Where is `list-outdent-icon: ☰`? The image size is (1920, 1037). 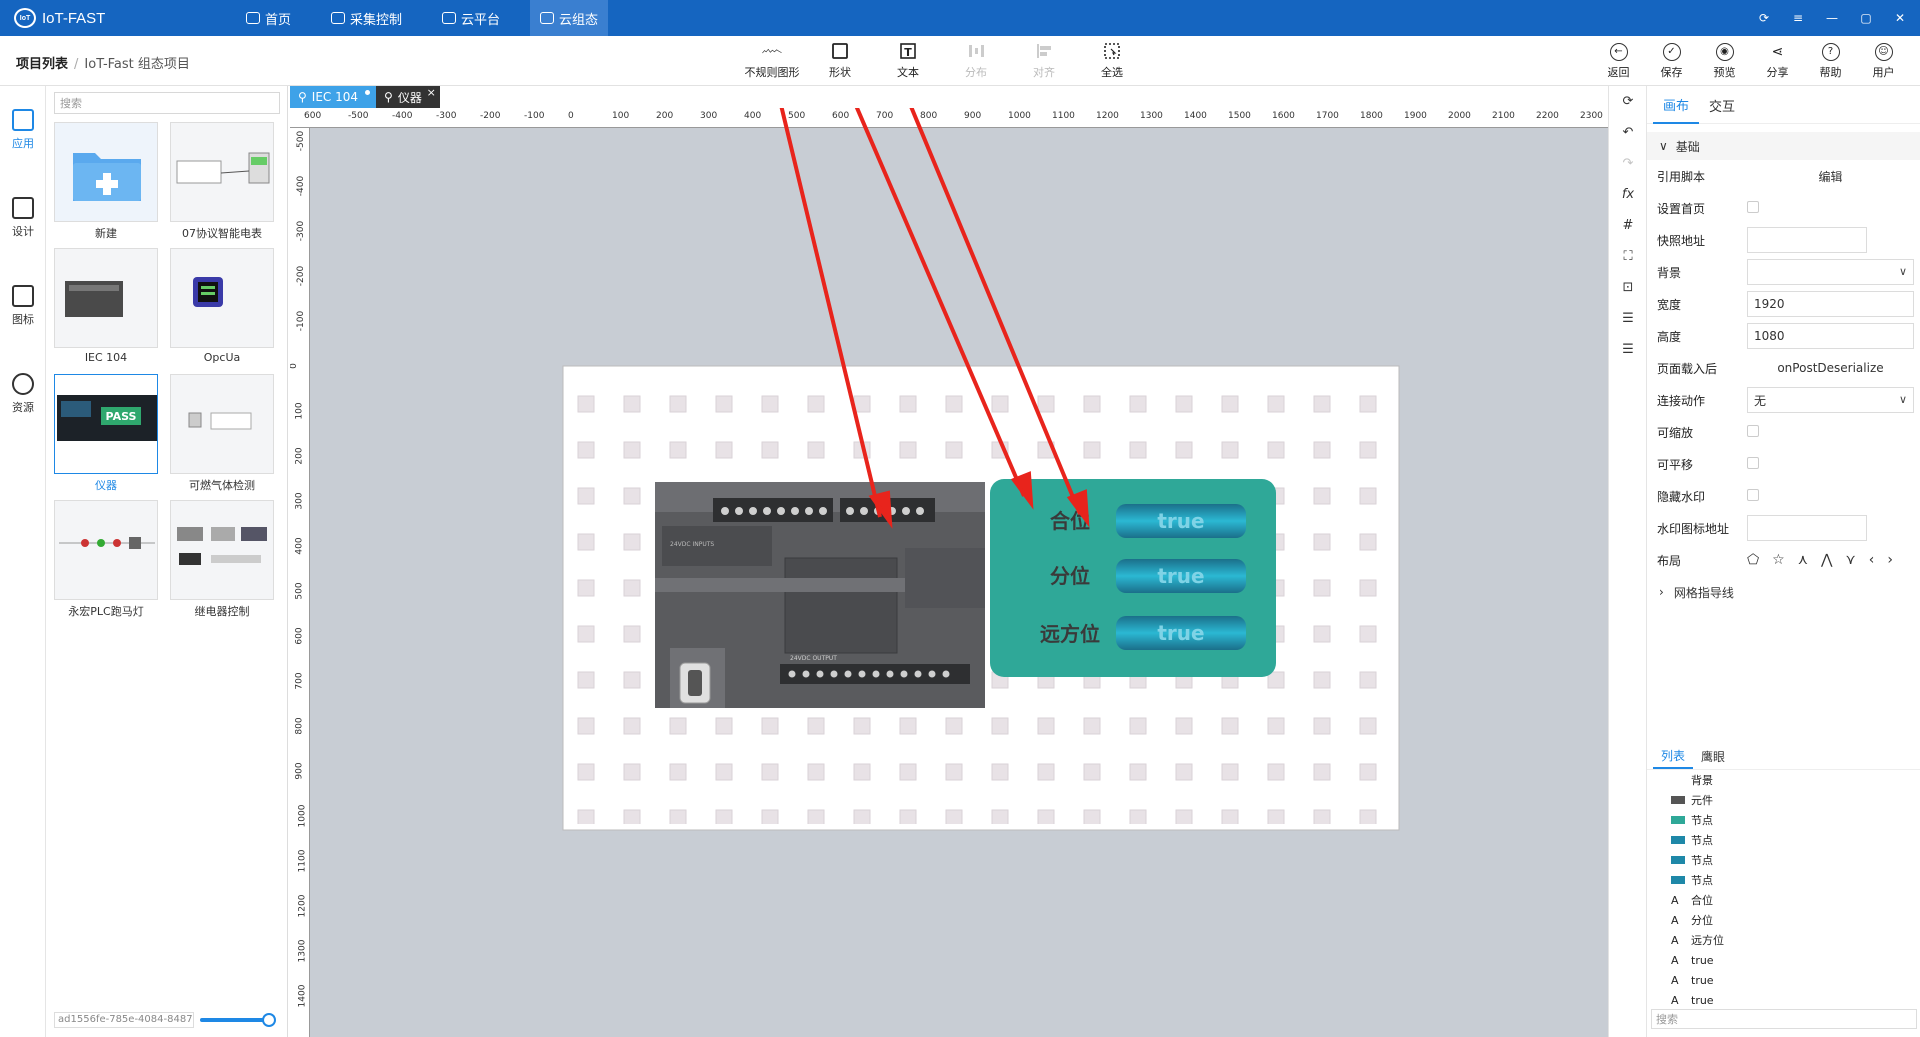
list-outdent-icon: ☰ is located at coordinates (1628, 349).